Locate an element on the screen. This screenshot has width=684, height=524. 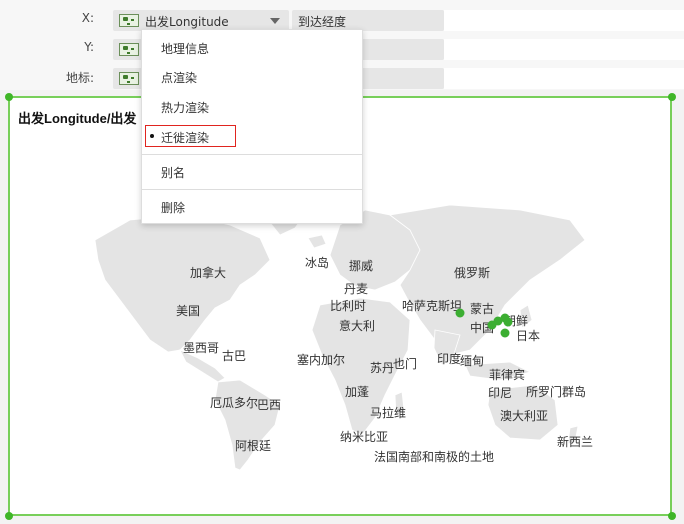
menu-item-heat-render: 热力渲染 is located at coordinates (252, 106).